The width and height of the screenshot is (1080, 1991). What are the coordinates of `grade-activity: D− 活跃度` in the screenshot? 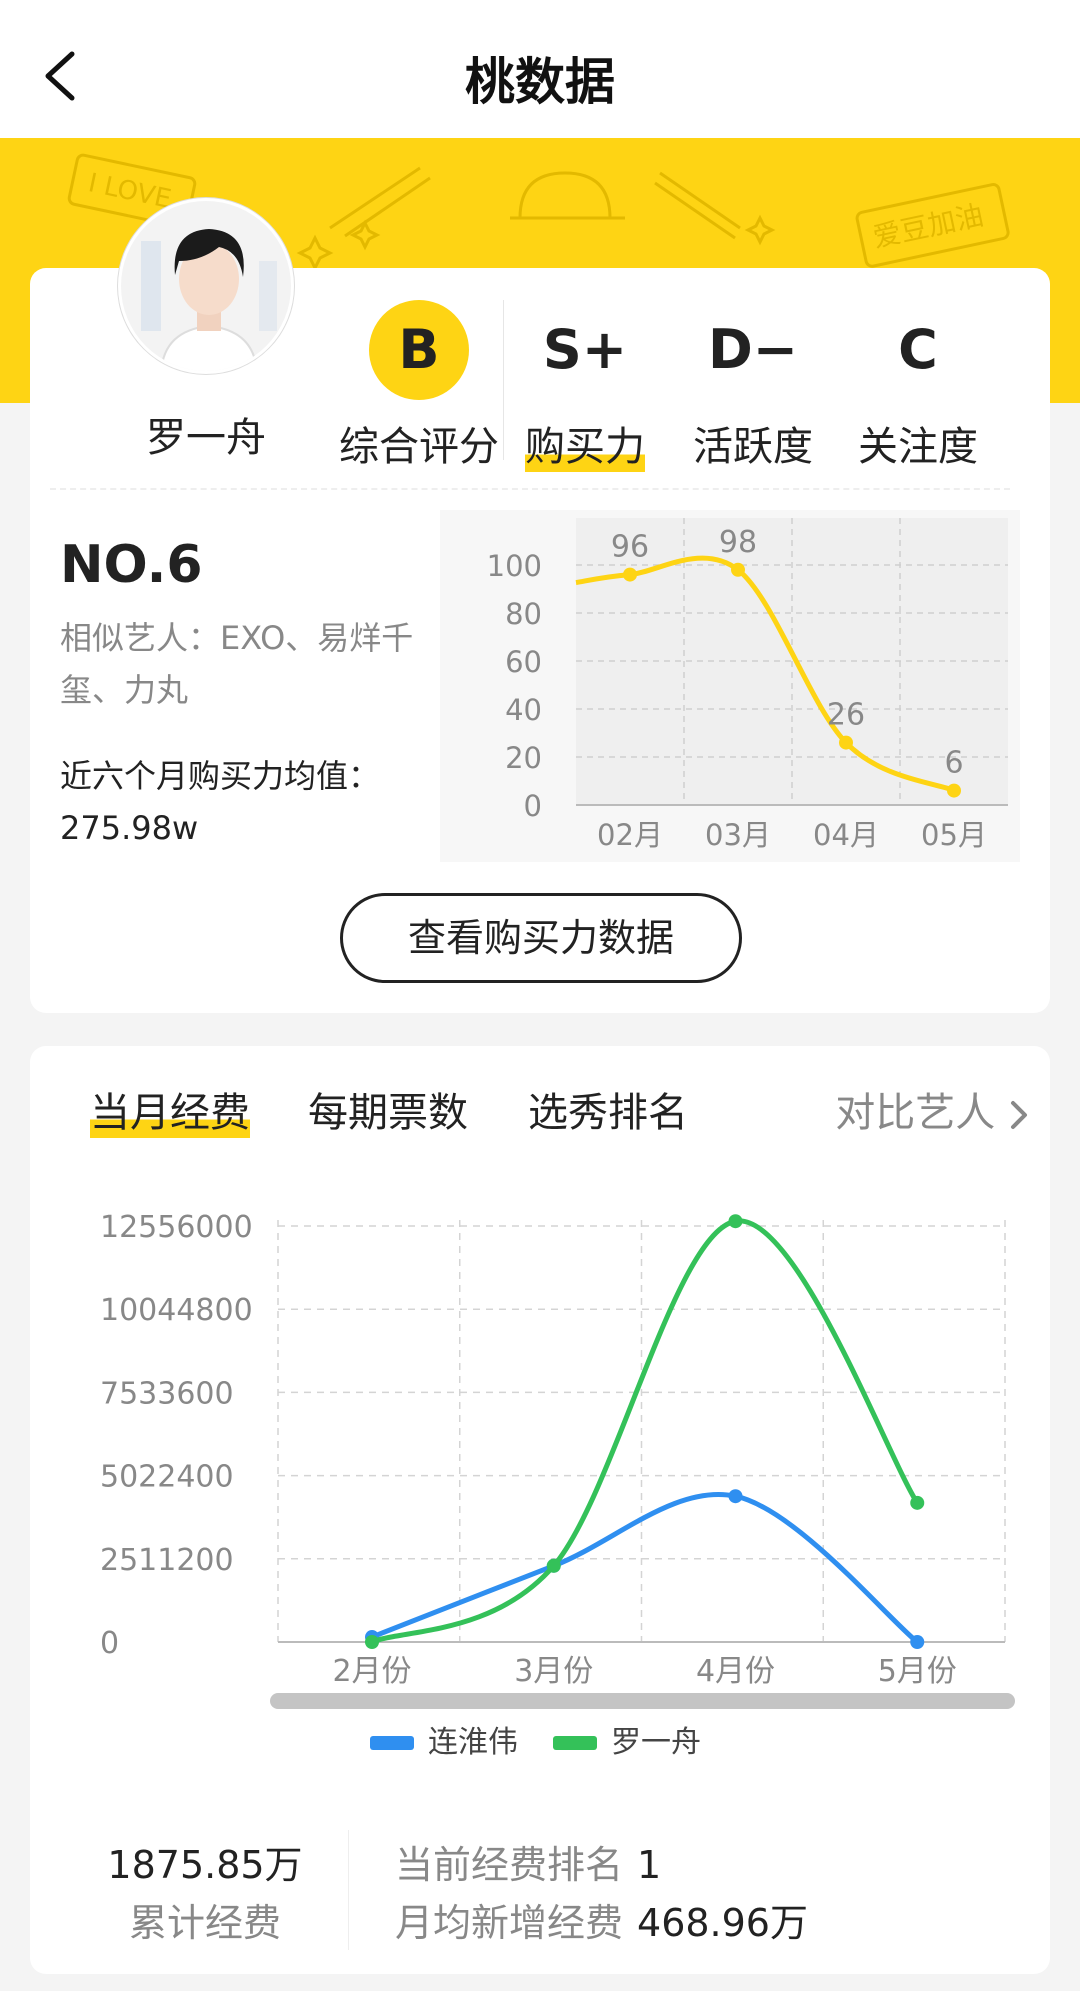 It's located at (753, 386).